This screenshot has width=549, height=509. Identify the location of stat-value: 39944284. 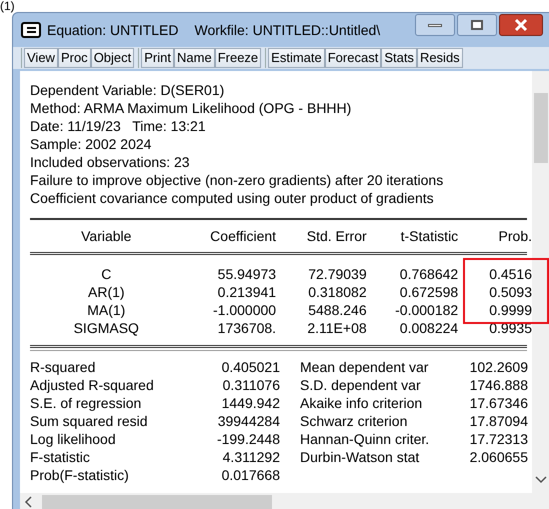
(248, 421).